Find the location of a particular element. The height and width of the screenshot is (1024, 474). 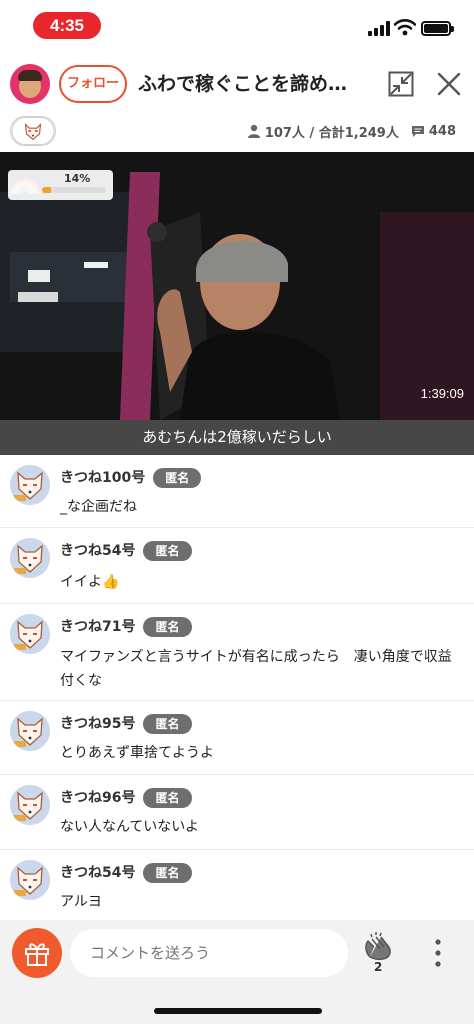

comment-text: イイよ👍 is located at coordinates (90, 582).